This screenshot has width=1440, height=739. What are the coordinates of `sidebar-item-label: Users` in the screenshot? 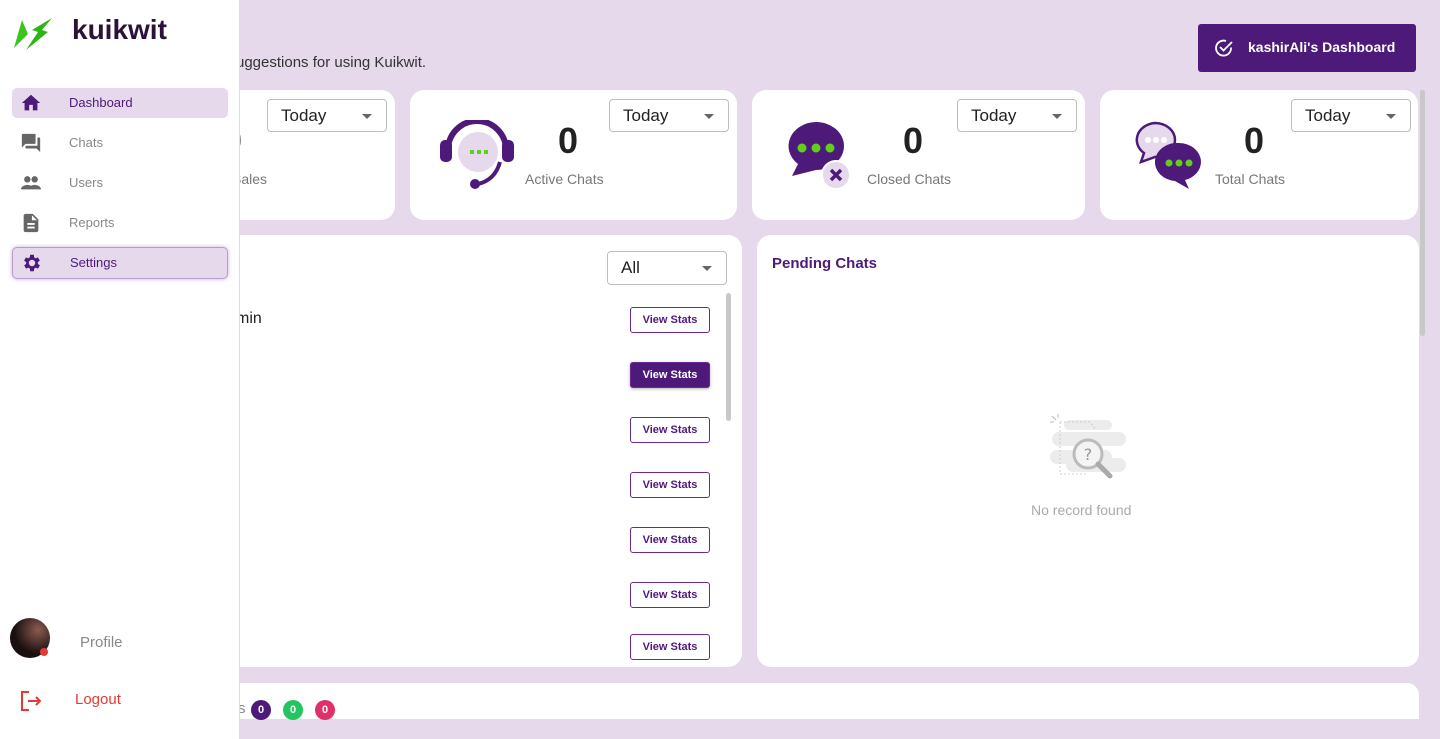 It's located at (86, 182).